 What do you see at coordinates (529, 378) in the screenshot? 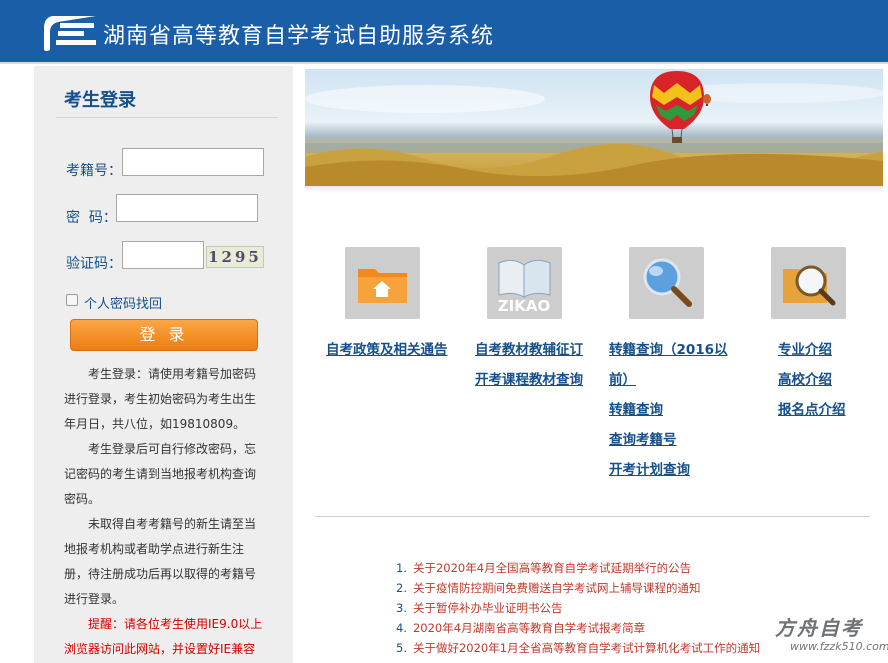
I see `link-course-textbook-query: 开考课程教材查询` at bounding box center [529, 378].